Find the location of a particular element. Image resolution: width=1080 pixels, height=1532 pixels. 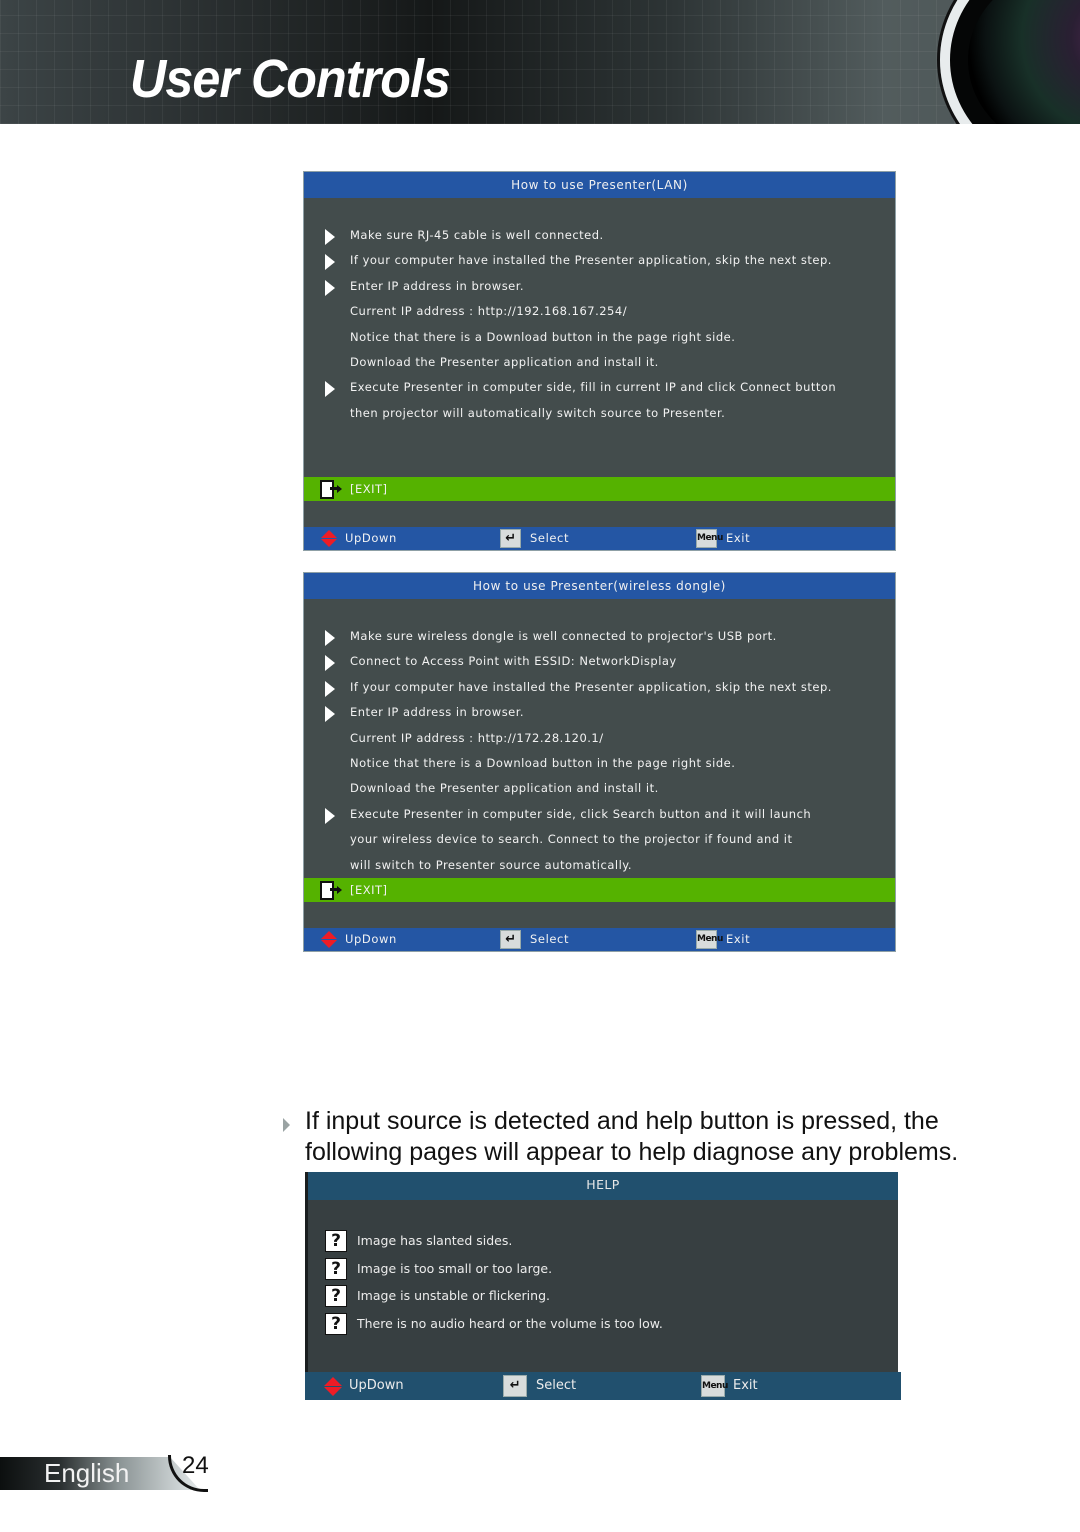

page-title: User Controls is located at coordinates (290, 79).